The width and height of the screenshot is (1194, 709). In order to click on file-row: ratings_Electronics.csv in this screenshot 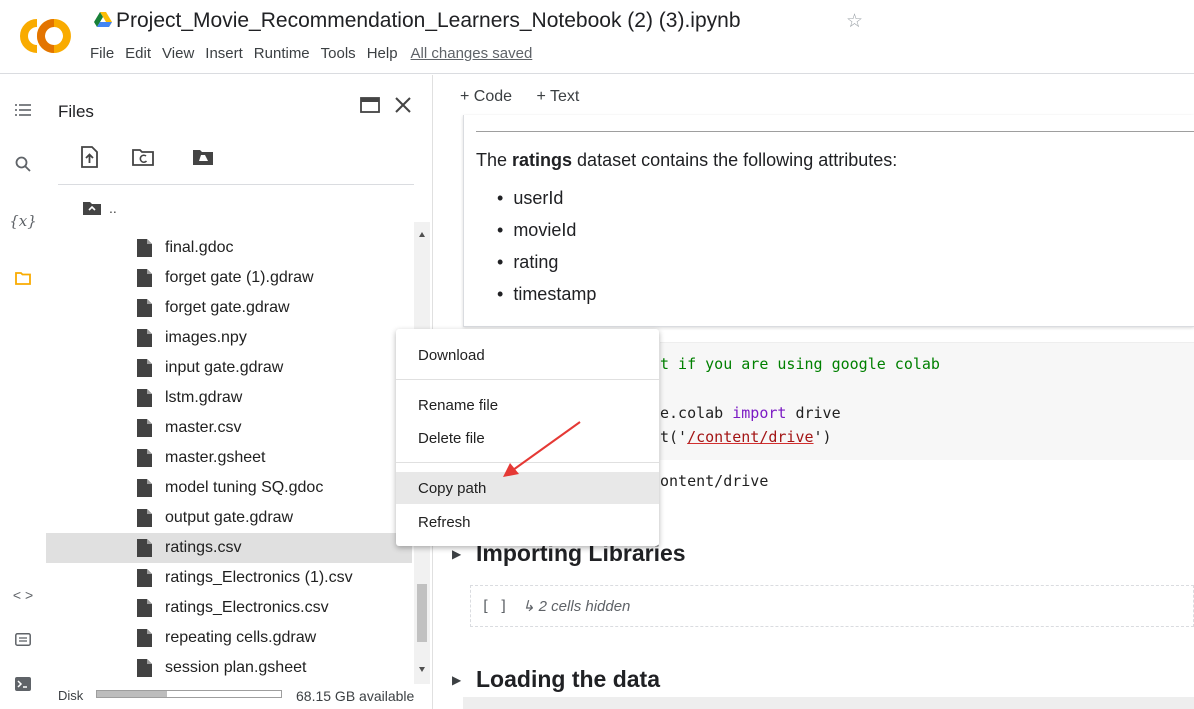, I will do `click(229, 608)`.